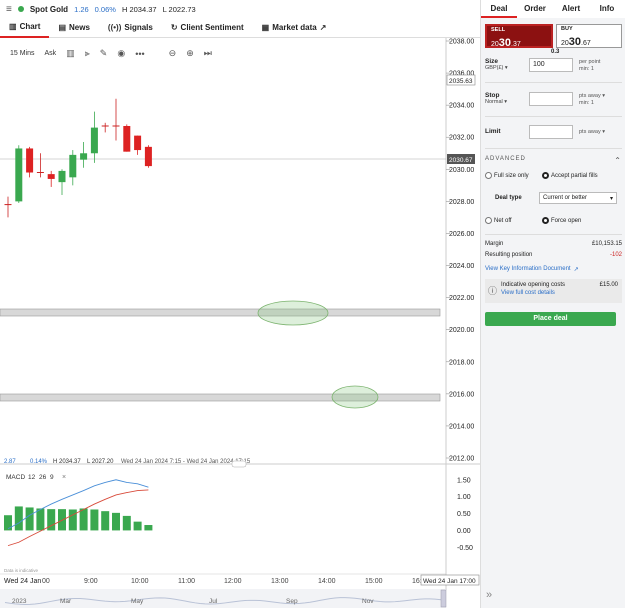  What do you see at coordinates (461, 459) in the screenshot?
I see `y-tick-label: 2012.00` at bounding box center [461, 459].